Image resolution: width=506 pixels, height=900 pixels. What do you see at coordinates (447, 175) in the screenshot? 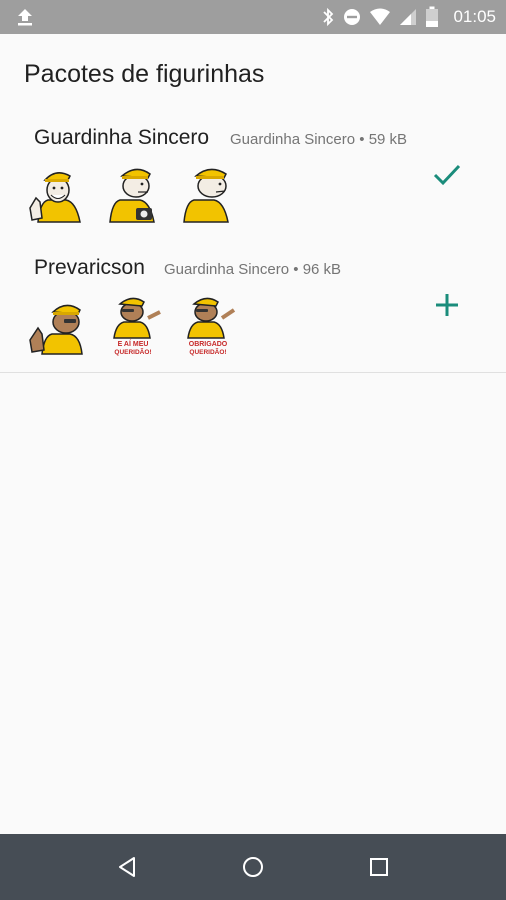
I see `check-icon` at bounding box center [447, 175].